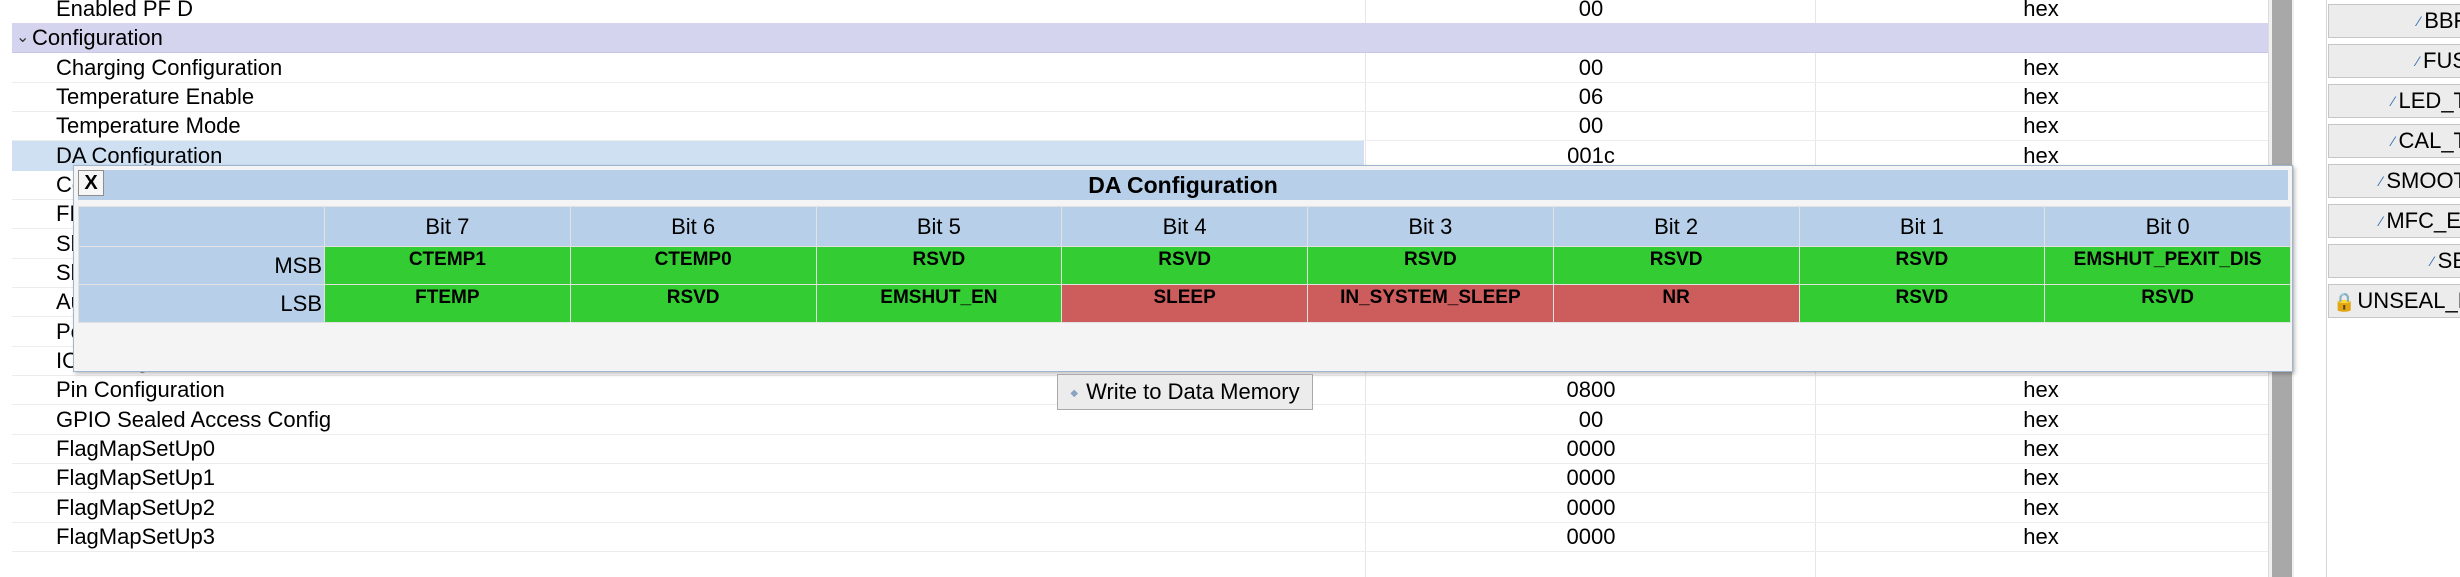 Image resolution: width=2460 pixels, height=577 pixels. I want to click on byte-label: LSB, so click(201, 303).